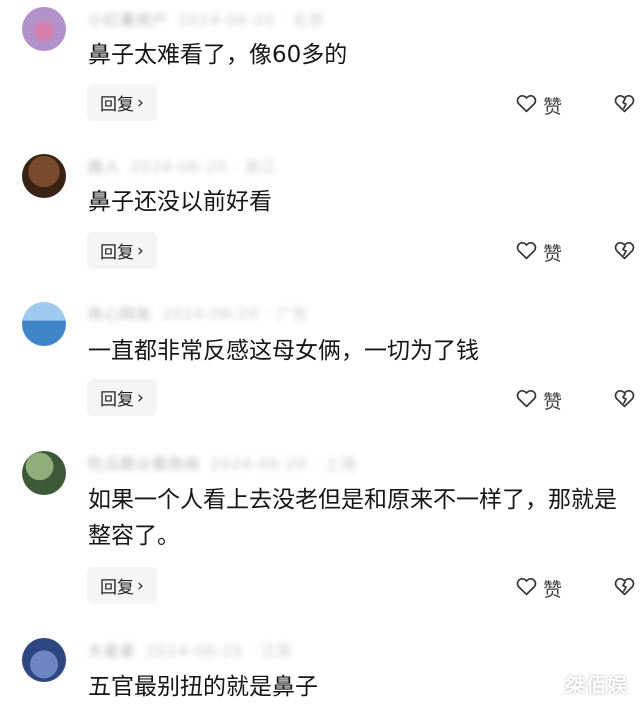 The height and width of the screenshot is (712, 640). I want to click on username: 吃瓜群众看热闹, so click(144, 463).